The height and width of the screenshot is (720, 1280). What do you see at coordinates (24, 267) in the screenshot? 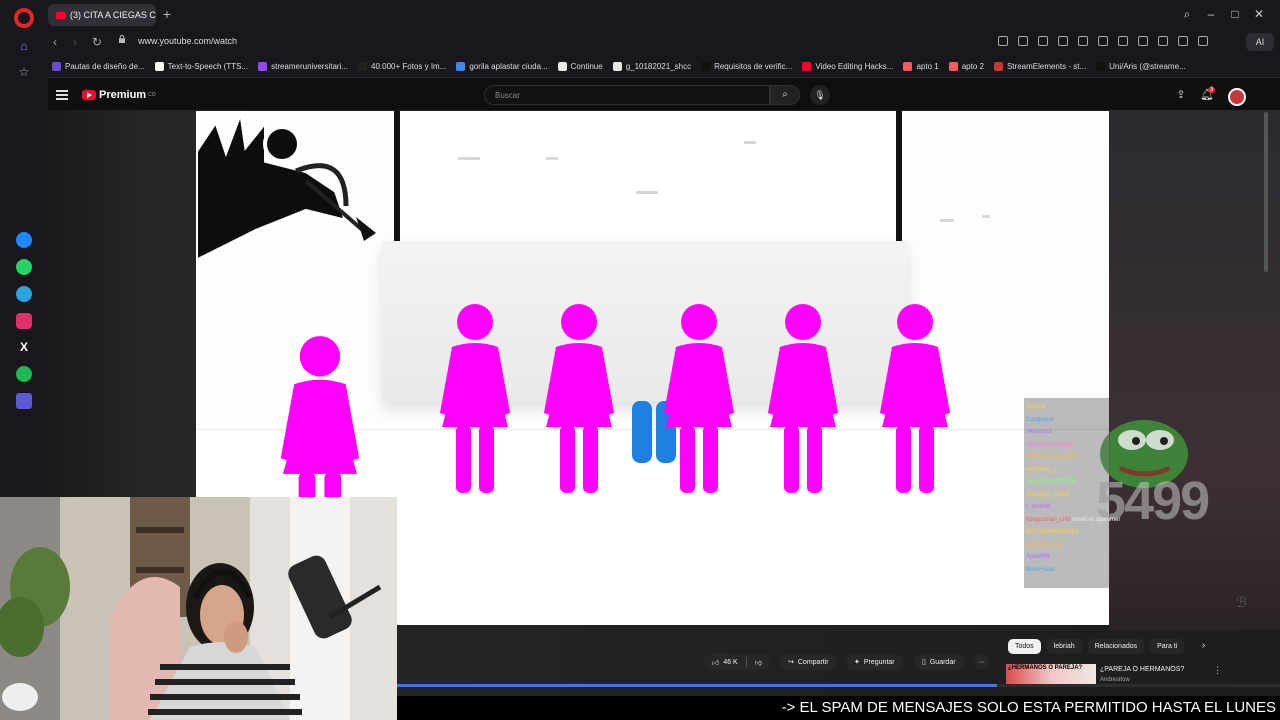
I see `whatsapp-icon` at bounding box center [24, 267].